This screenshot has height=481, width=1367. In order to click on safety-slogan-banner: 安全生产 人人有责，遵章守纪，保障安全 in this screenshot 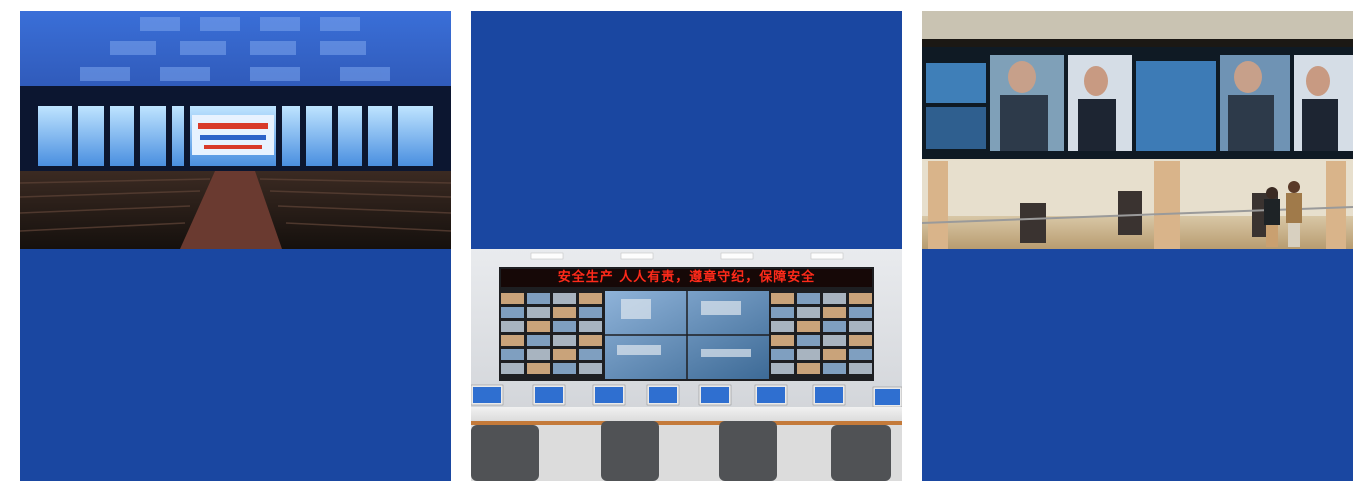, I will do `click(686, 277)`.